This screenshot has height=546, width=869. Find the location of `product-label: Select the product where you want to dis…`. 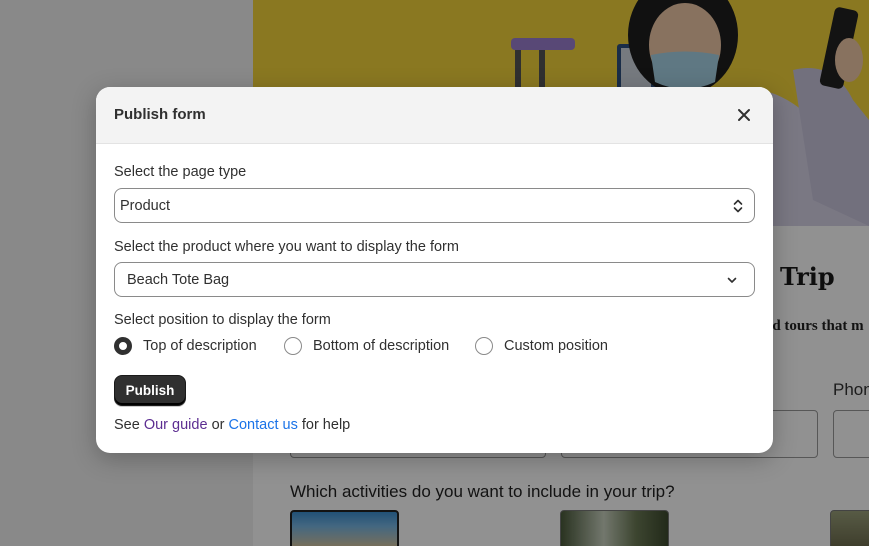

product-label: Select the product where you want to dis… is located at coordinates (286, 247).